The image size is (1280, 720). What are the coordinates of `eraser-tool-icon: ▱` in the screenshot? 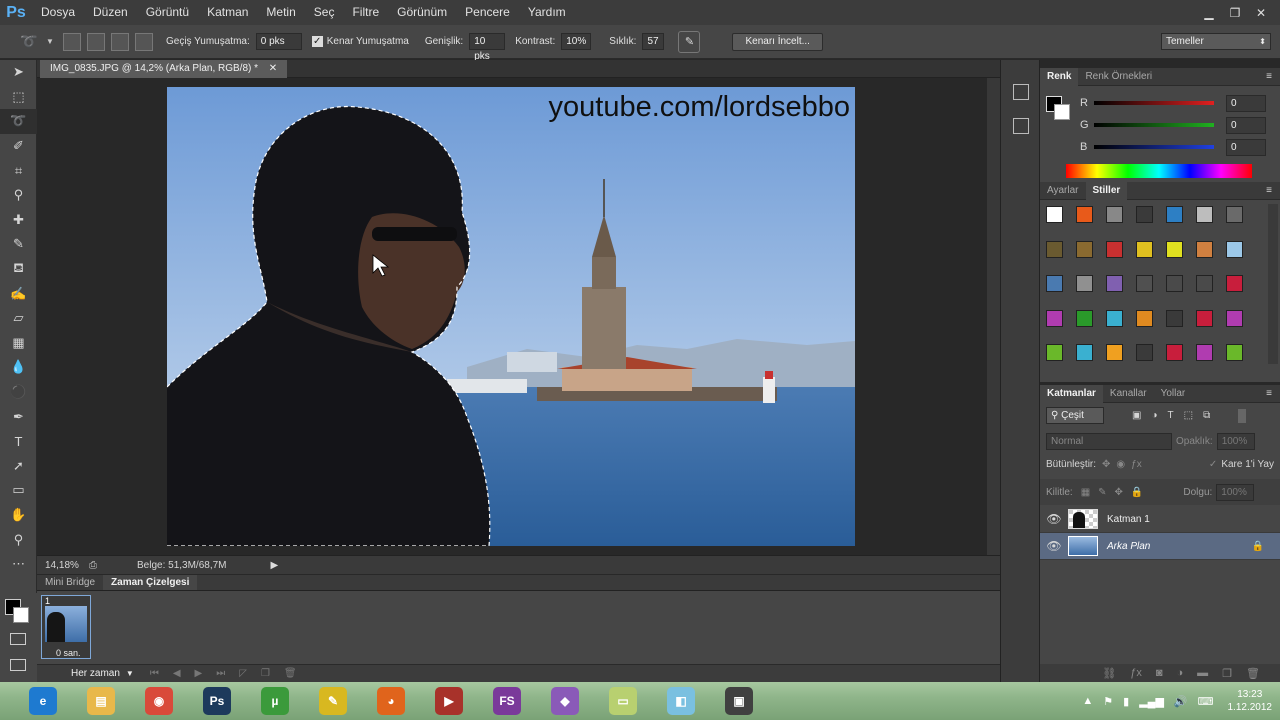 It's located at (18, 318).